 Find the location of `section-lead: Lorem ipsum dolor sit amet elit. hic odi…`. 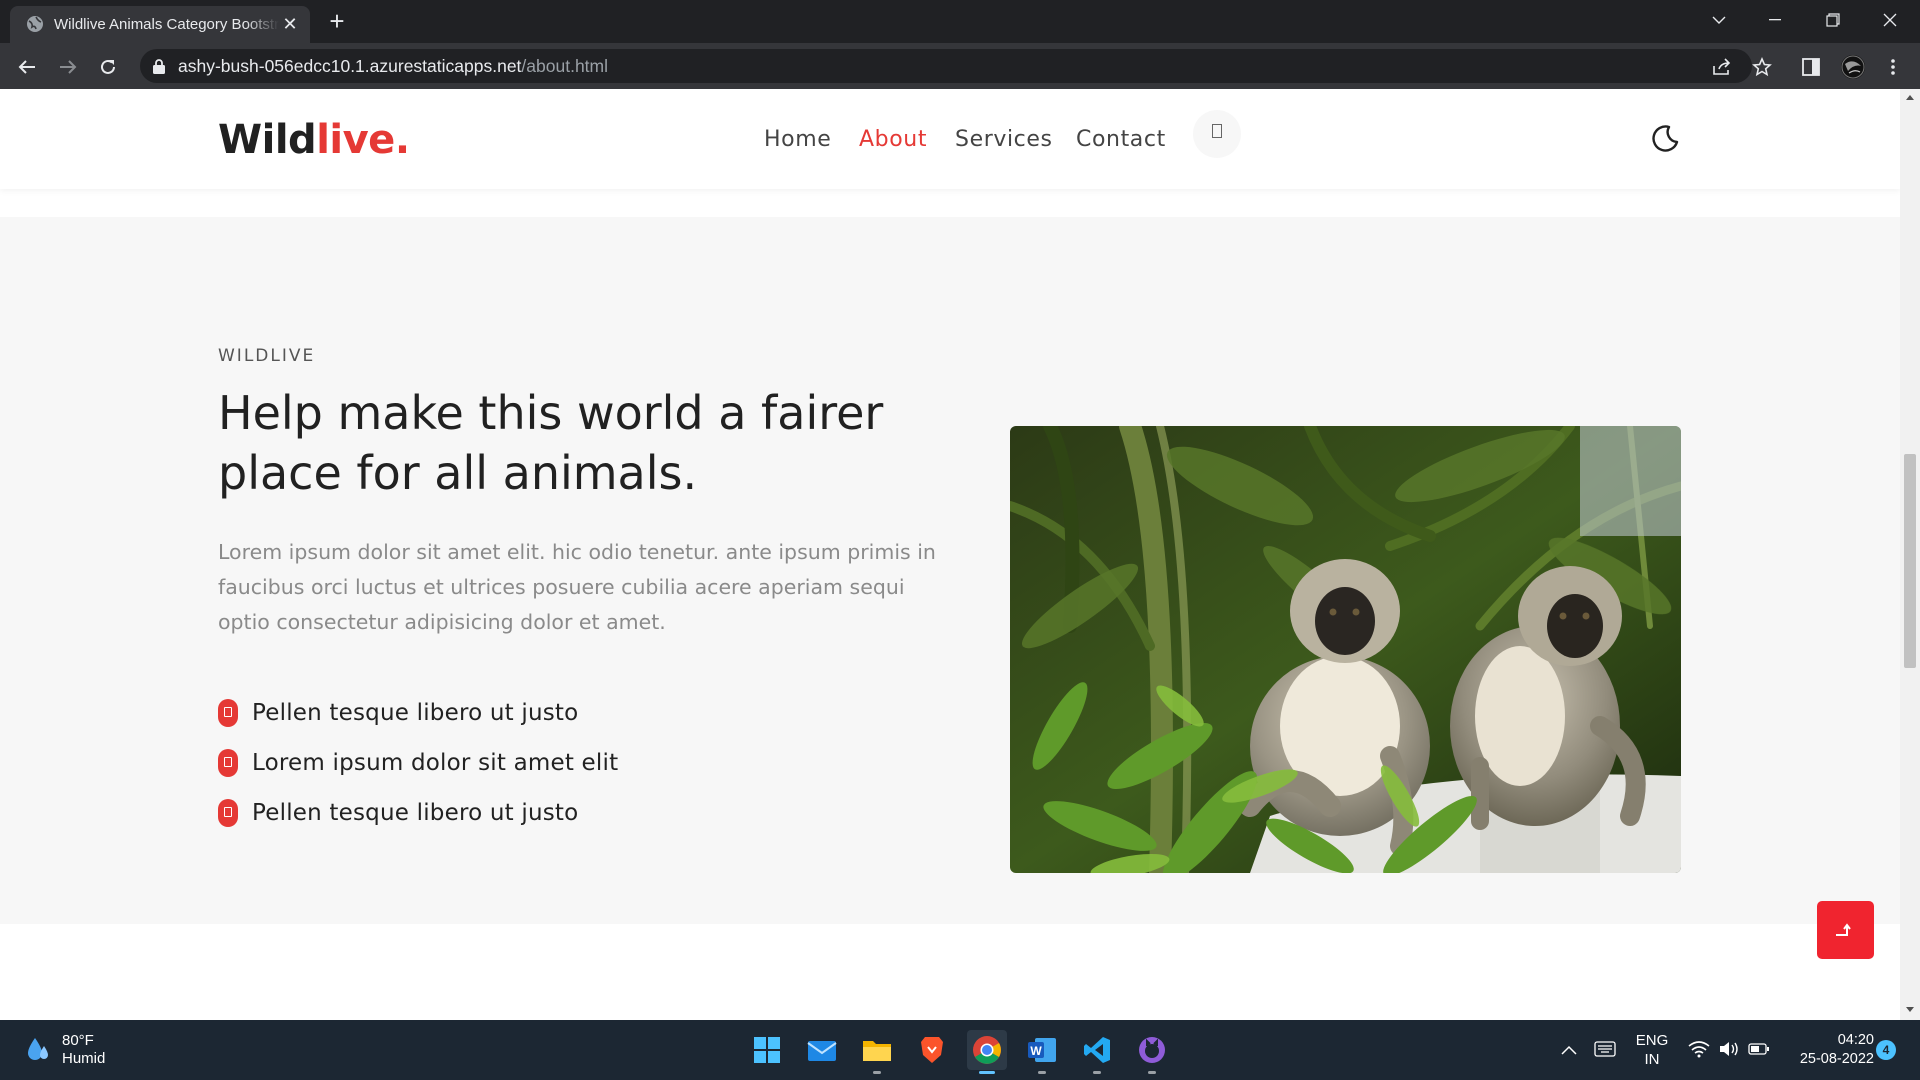

section-lead: Lorem ipsum dolor sit amet elit. hic odi… is located at coordinates (577, 587).